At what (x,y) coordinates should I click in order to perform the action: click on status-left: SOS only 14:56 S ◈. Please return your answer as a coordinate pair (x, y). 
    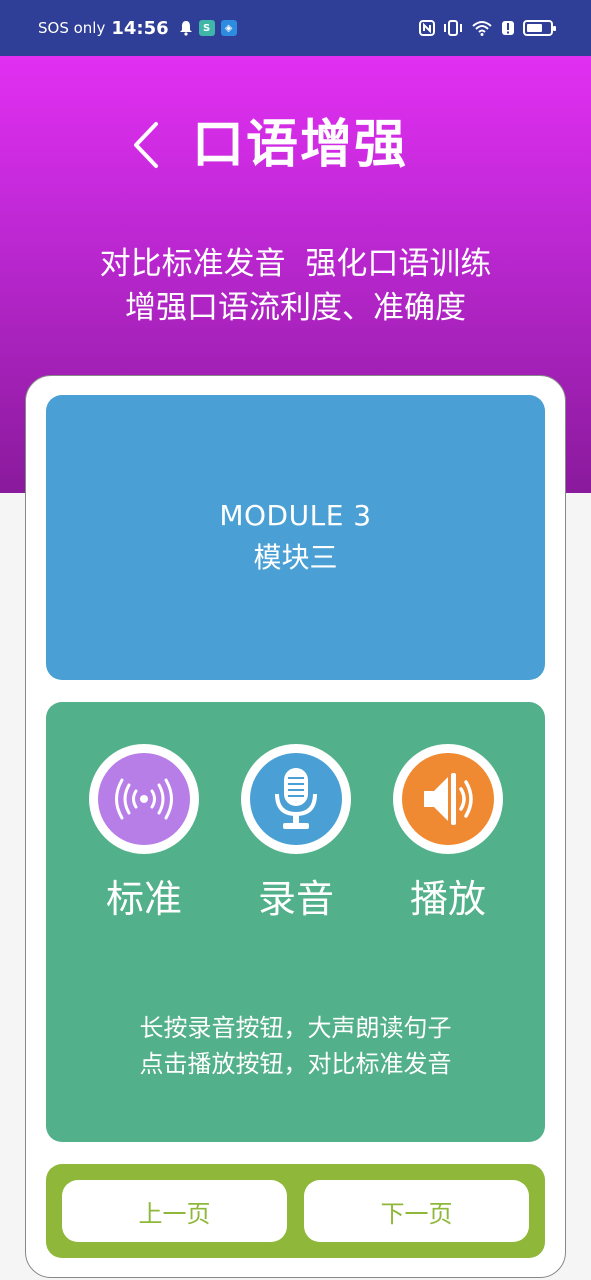
    Looking at the image, I should click on (137, 28).